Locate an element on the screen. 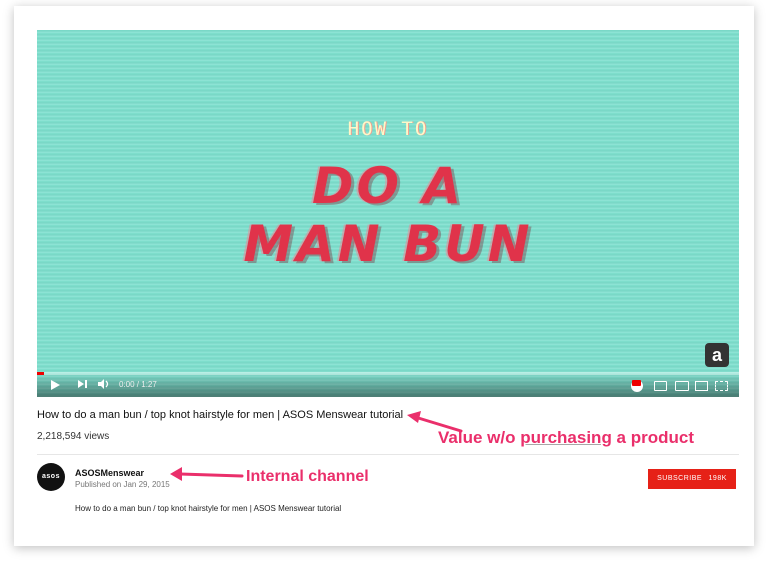 The image size is (770, 563). annotation-value-underlined: purchasing is located at coordinates (566, 437).